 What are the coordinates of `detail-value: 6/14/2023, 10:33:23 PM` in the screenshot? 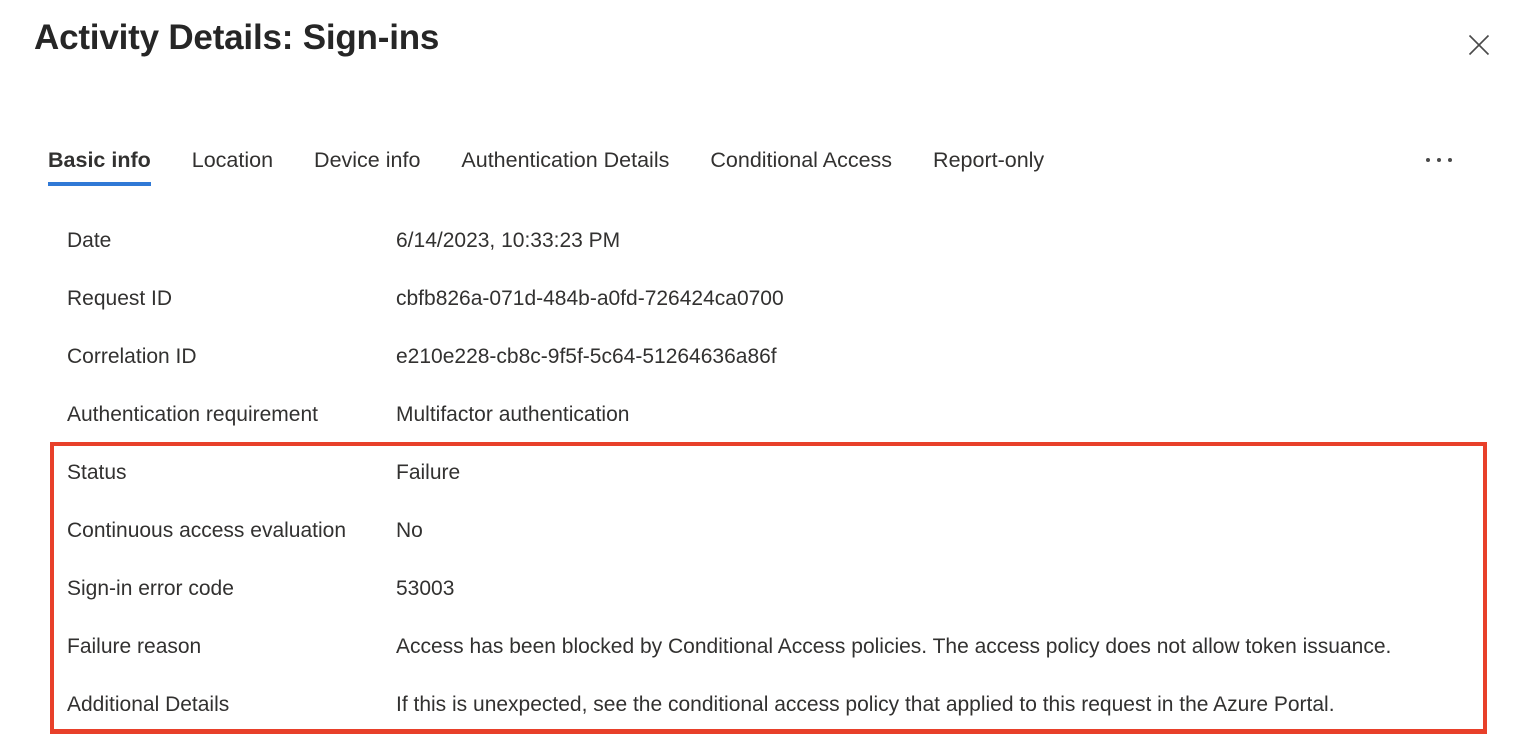 It's located at (508, 240).